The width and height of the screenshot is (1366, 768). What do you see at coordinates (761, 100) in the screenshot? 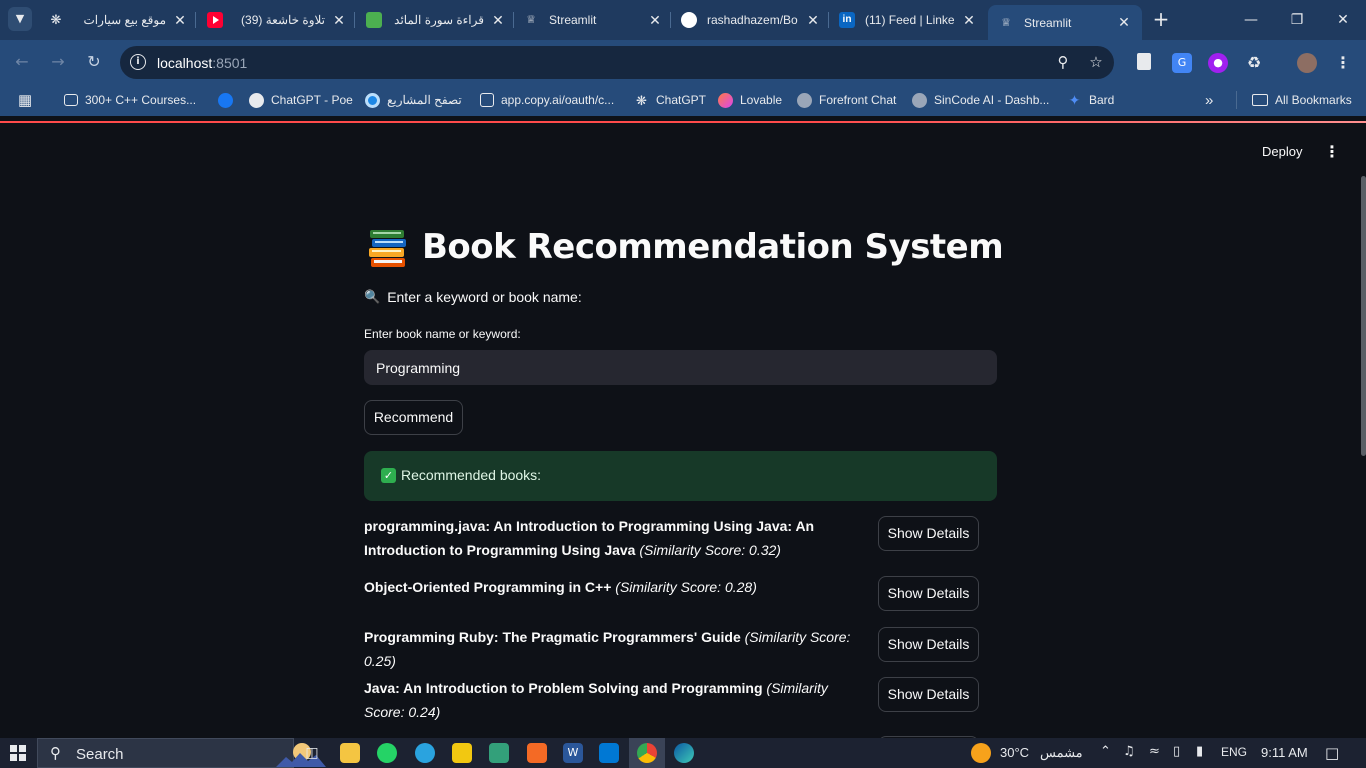
I see `bookmark-label: Lovable` at bounding box center [761, 100].